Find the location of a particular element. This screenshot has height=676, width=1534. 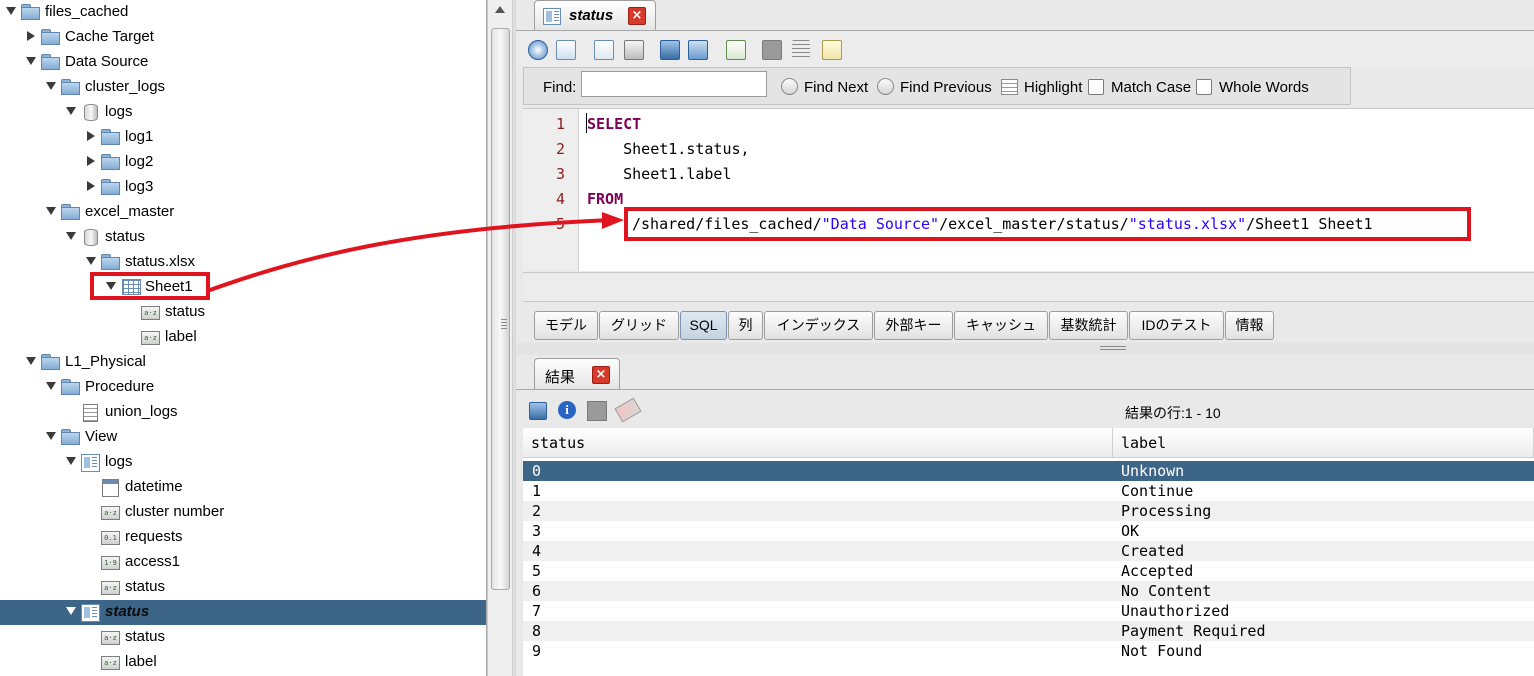

save-results-icon is located at coordinates (538, 411).